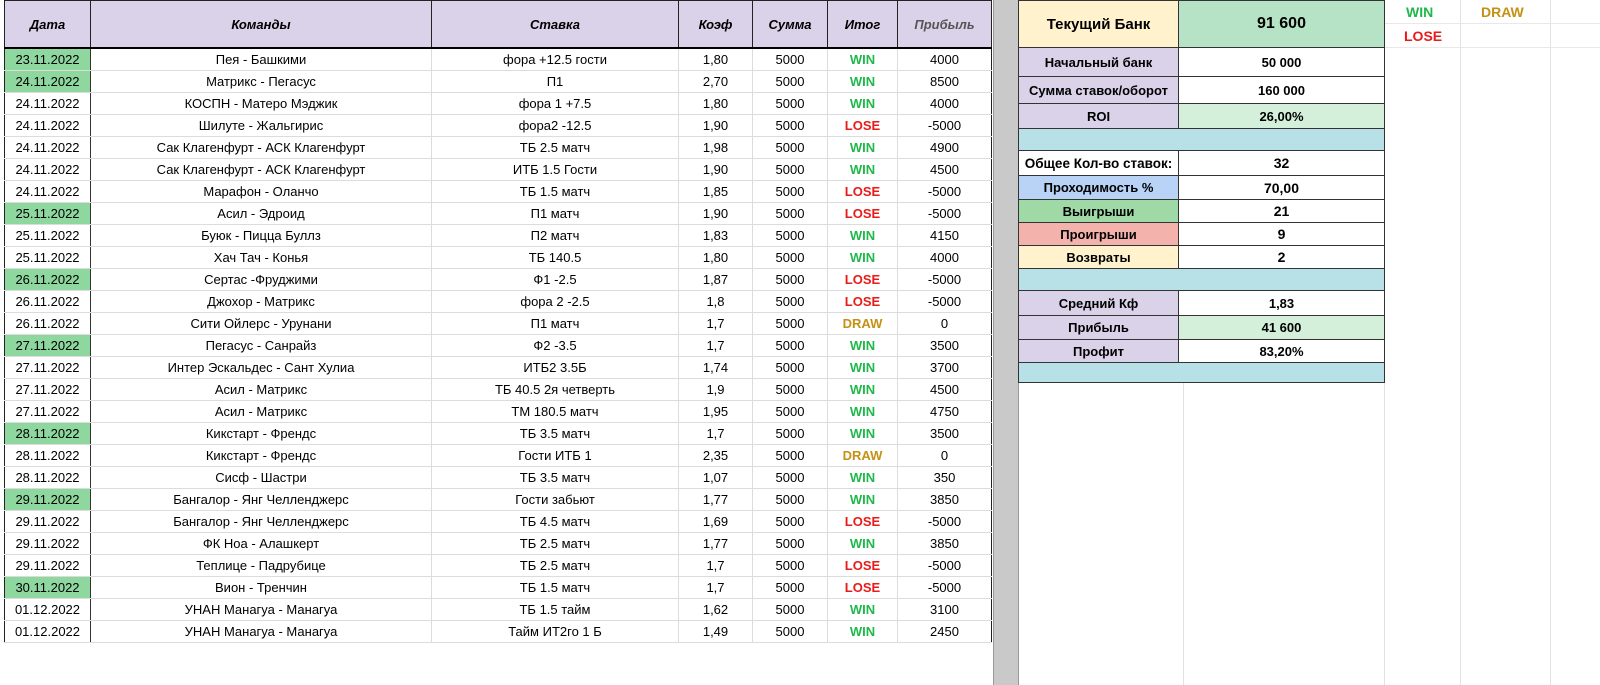 The image size is (1600, 685). Describe the element at coordinates (555, 499) in the screenshot. I see `bet-cell: Гости забьют` at that location.